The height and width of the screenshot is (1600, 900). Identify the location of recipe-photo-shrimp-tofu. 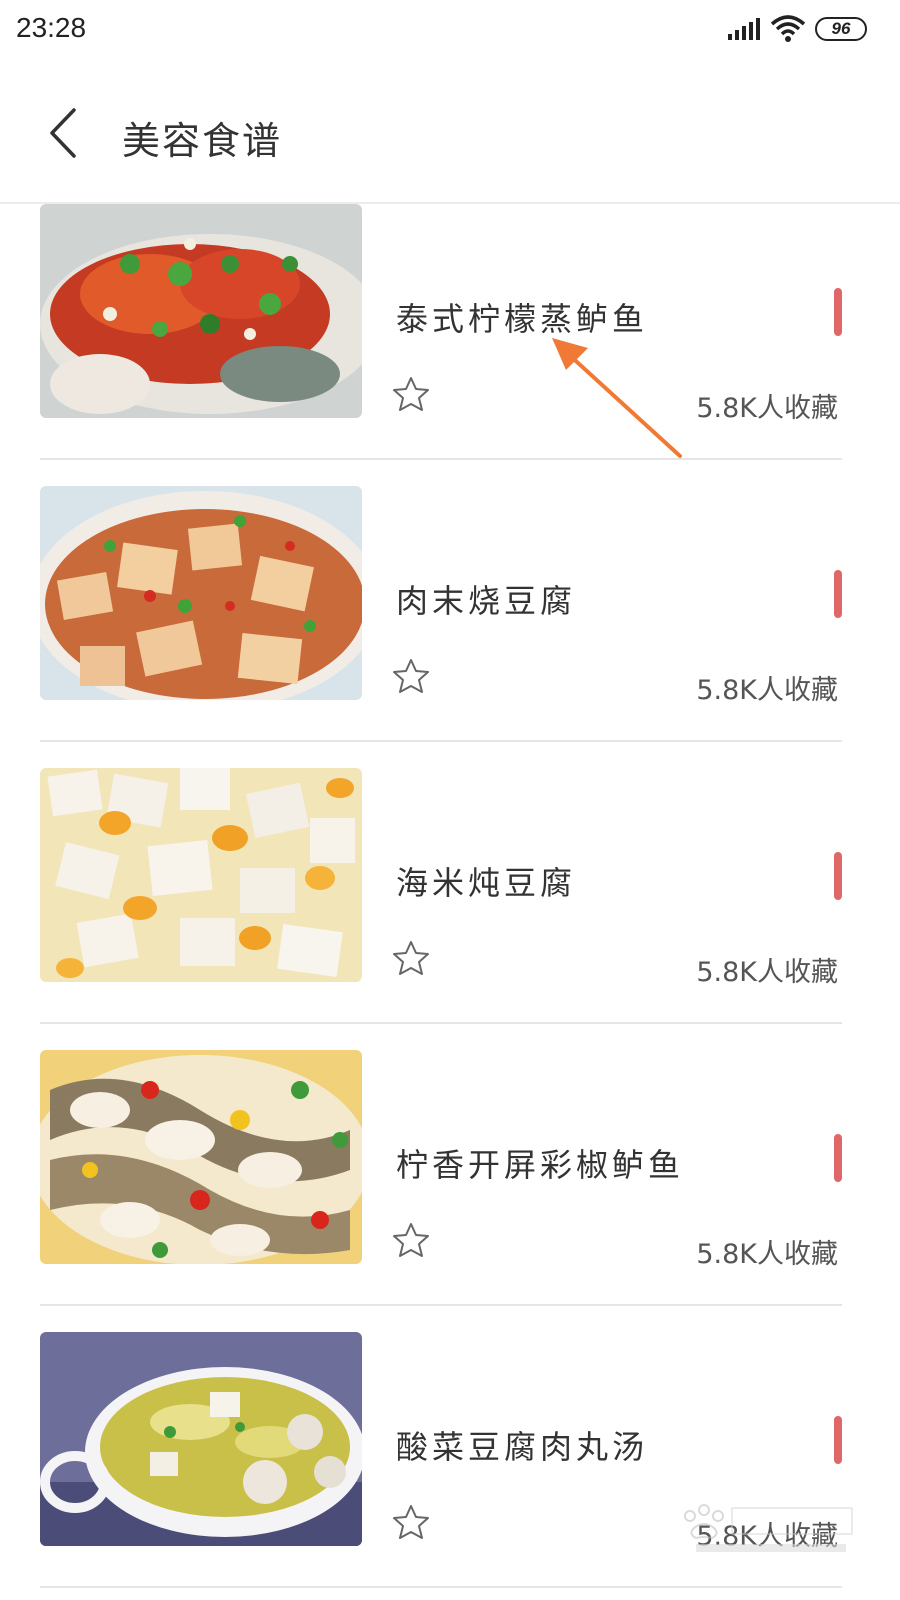
(201, 875).